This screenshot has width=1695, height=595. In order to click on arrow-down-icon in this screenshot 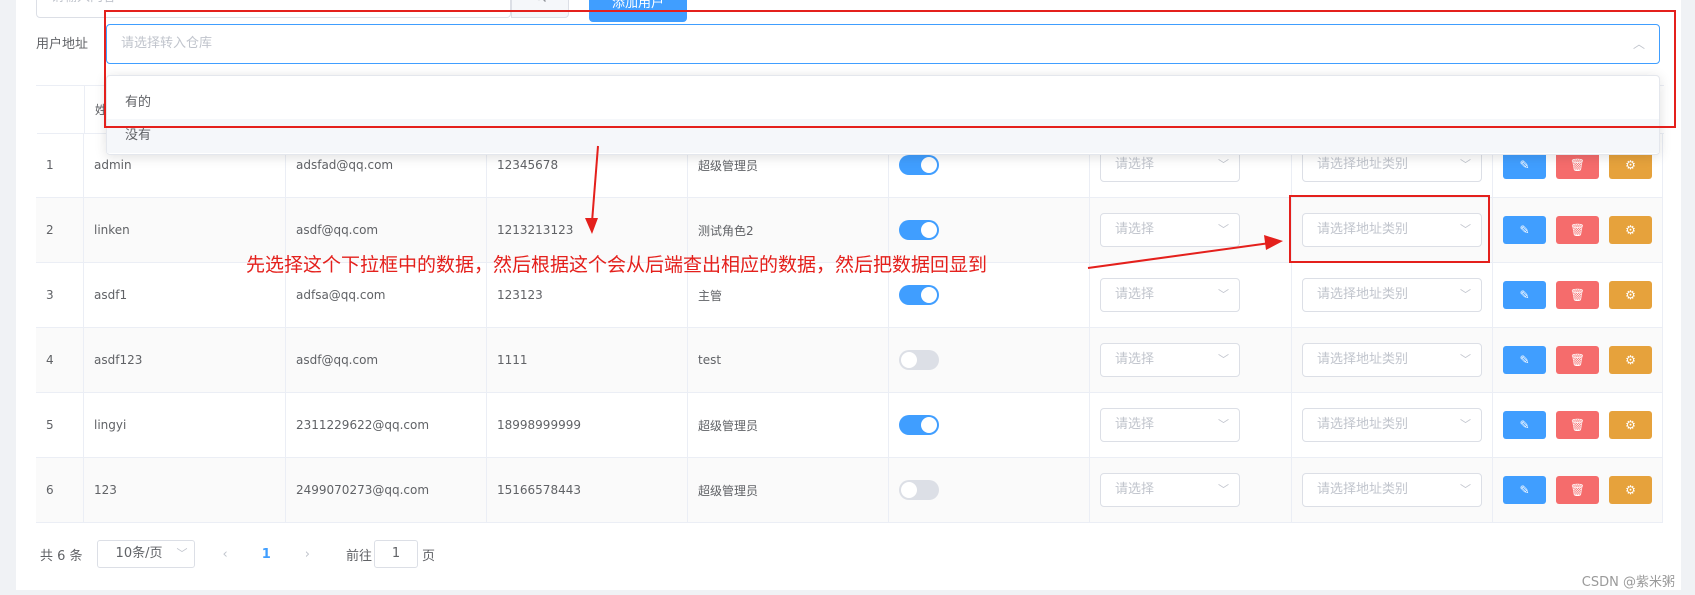, I will do `click(591, 226)`.